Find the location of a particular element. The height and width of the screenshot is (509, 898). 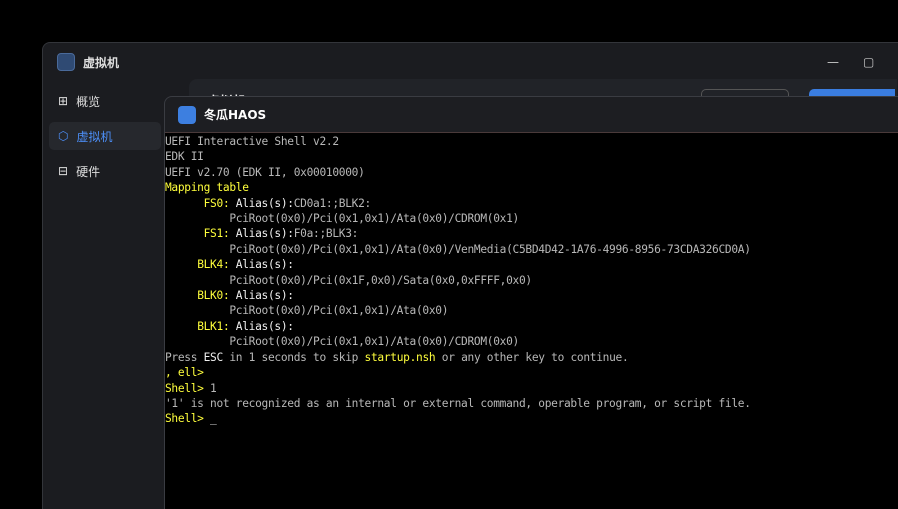

term-line: BLK0: Alias(s): is located at coordinates (245, 296).